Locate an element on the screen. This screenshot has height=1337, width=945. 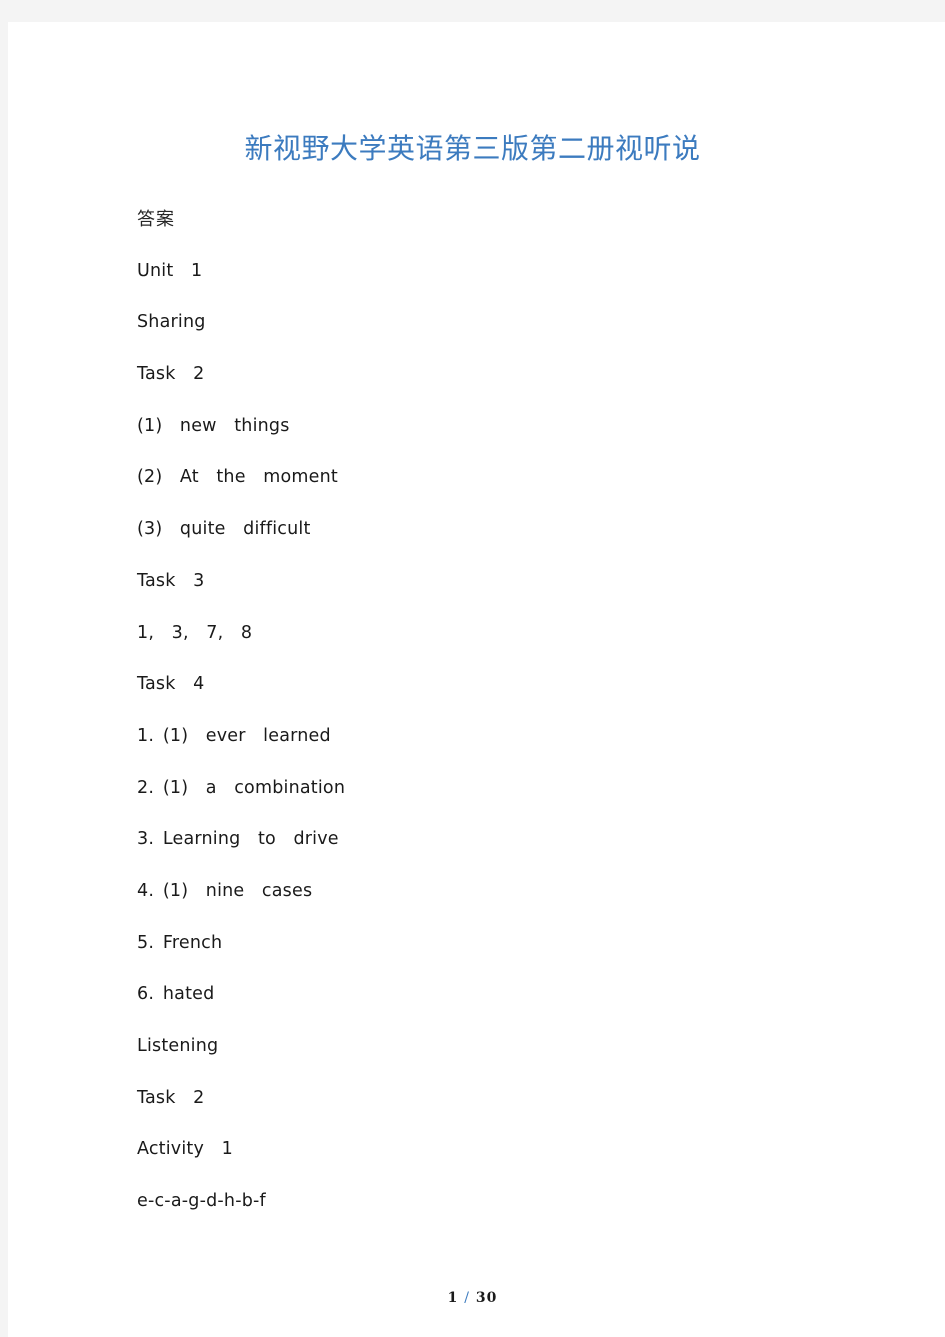
document-line: (3) quite difficult is located at coordinates (224, 529).